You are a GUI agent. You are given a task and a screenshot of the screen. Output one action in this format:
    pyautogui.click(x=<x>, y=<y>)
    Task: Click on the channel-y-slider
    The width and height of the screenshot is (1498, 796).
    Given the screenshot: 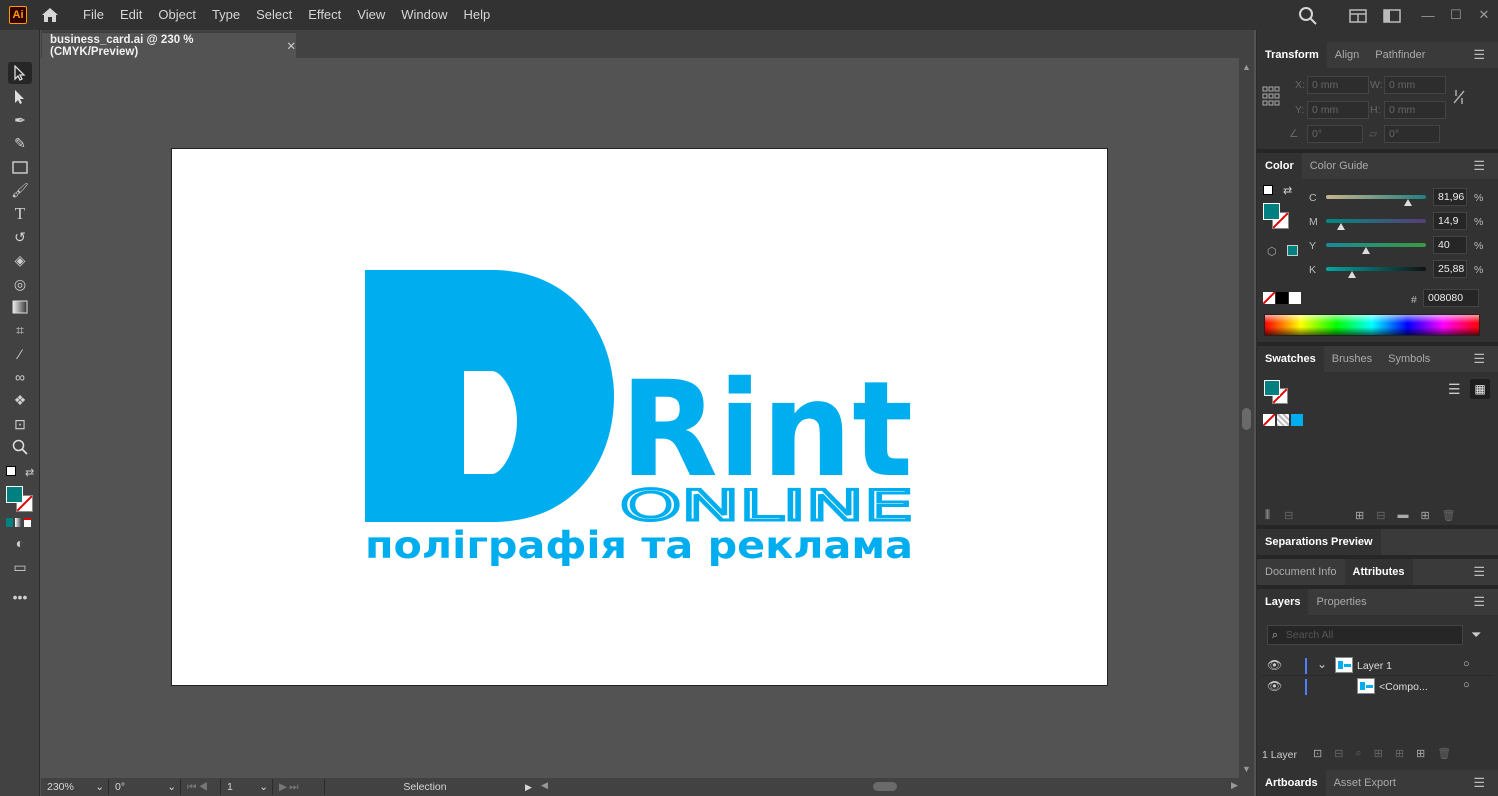 What is the action you would take?
    pyautogui.click(x=1376, y=245)
    